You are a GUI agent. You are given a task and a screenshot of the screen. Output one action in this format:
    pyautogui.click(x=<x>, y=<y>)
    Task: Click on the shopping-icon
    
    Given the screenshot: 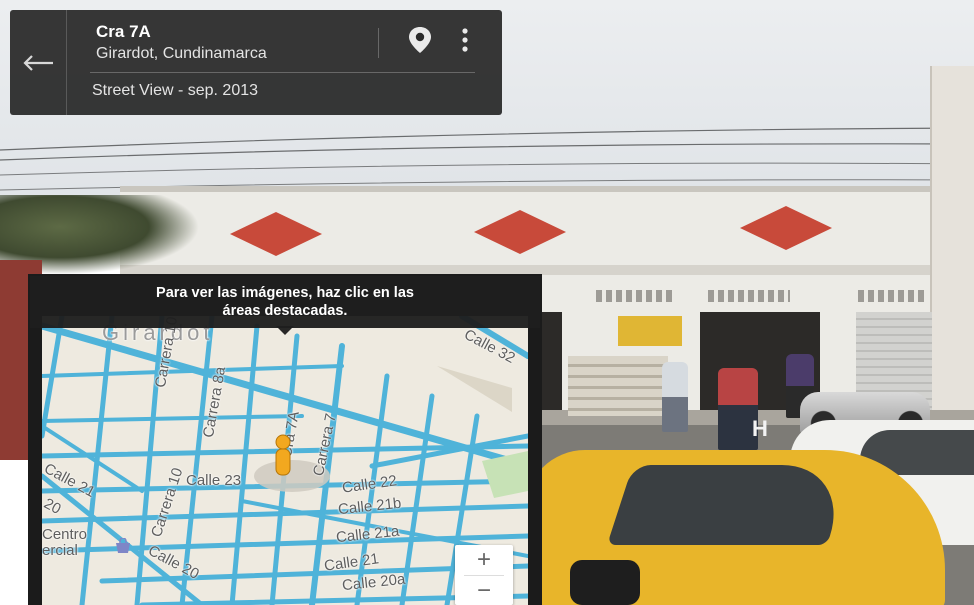 What is the action you would take?
    pyautogui.click(x=123, y=545)
    